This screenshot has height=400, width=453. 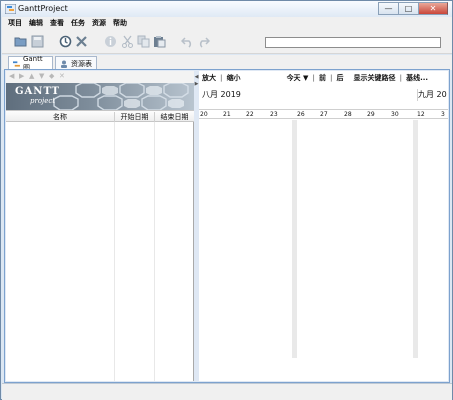 What do you see at coordinates (10, 9) in the screenshot?
I see `app-icon` at bounding box center [10, 9].